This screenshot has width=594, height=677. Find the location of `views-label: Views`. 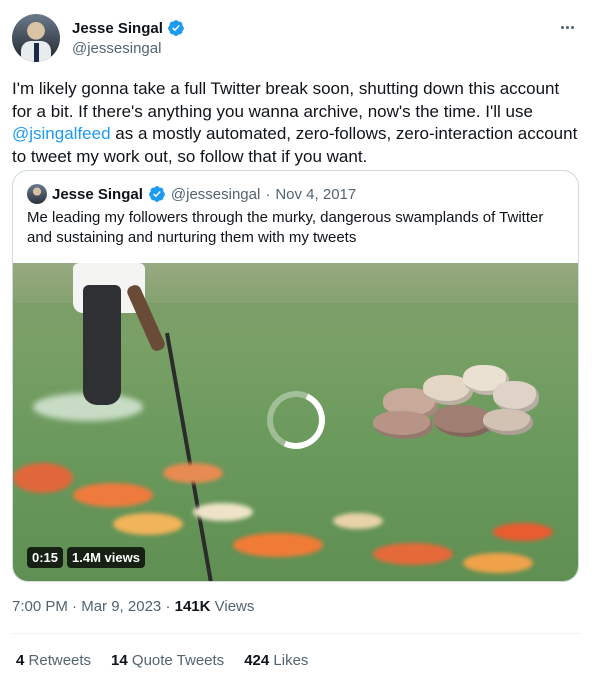

views-label: Views is located at coordinates (234, 606).